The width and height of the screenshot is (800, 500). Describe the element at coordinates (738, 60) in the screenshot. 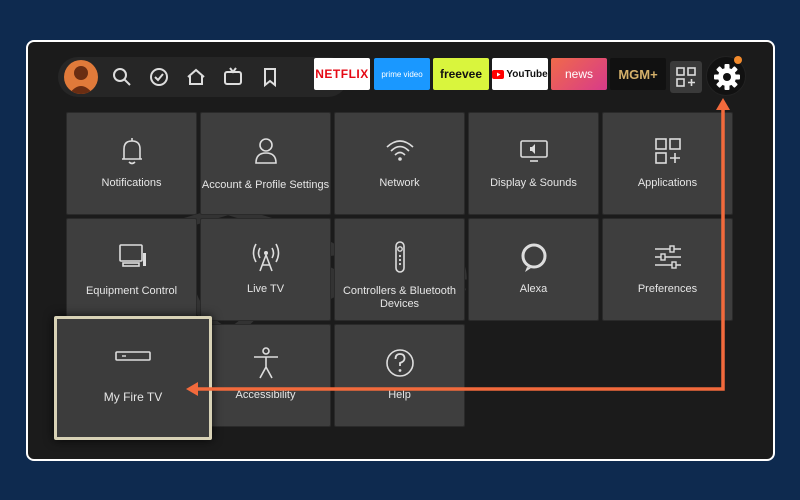

I see `notification-dot` at that location.